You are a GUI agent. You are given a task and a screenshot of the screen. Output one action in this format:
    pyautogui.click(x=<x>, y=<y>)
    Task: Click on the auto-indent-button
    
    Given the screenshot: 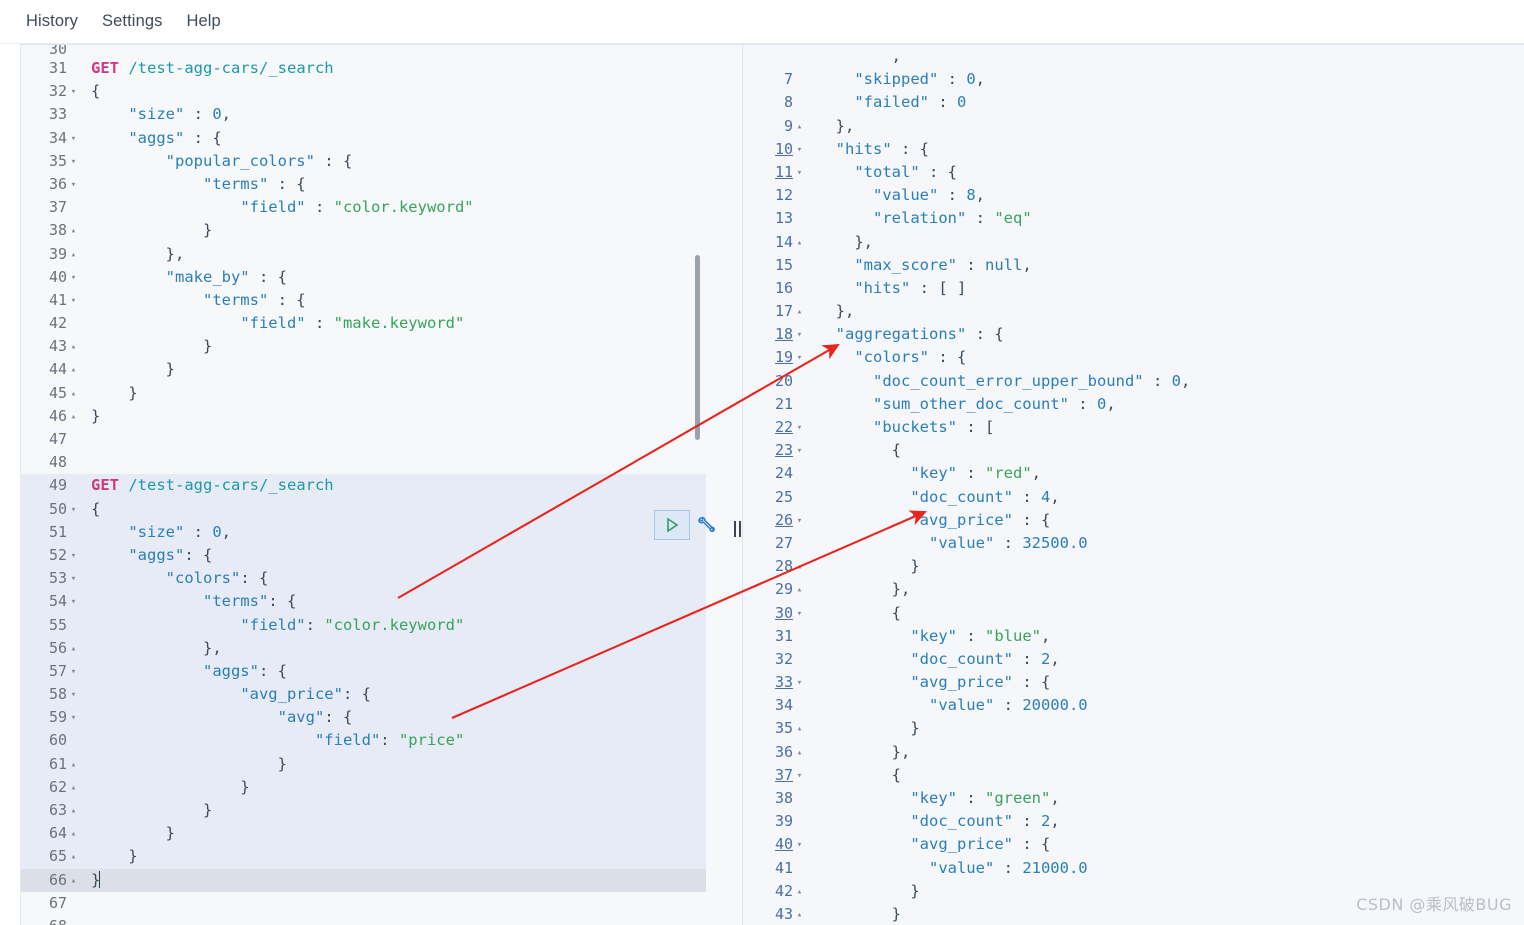 What is the action you would take?
    pyautogui.click(x=707, y=525)
    